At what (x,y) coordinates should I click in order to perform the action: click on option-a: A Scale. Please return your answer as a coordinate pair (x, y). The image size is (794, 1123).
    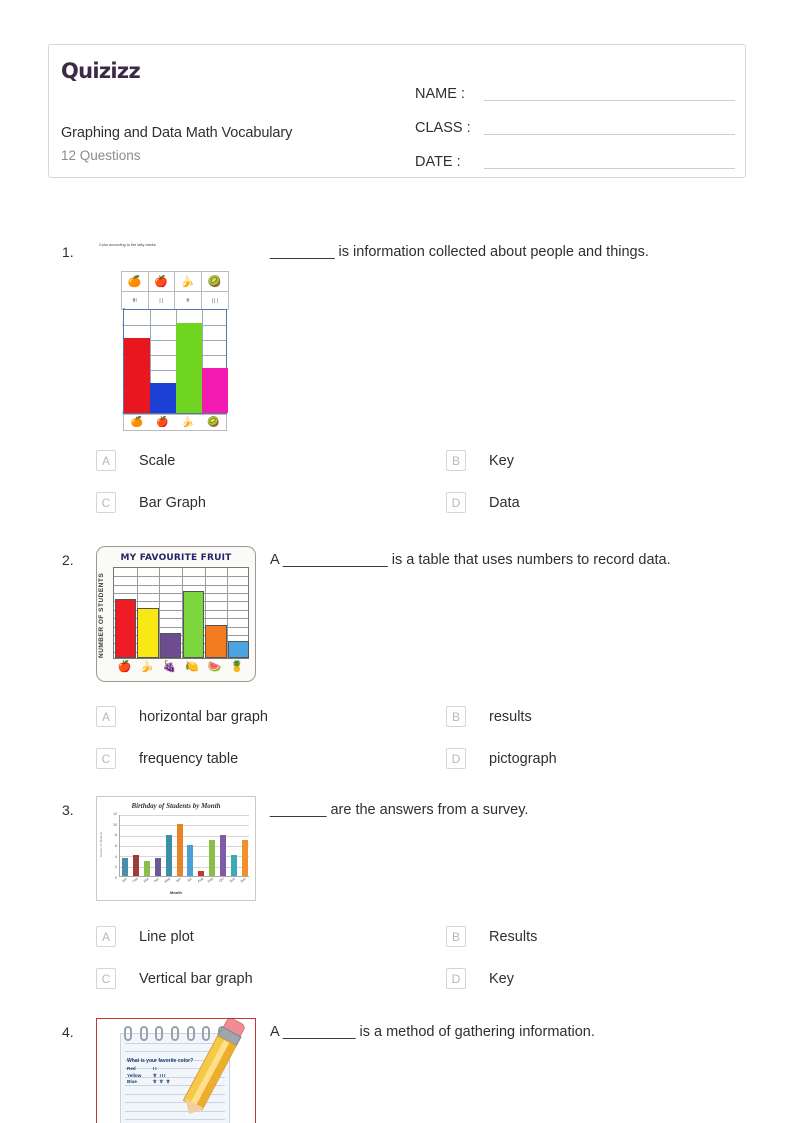
    Looking at the image, I should click on (135, 460).